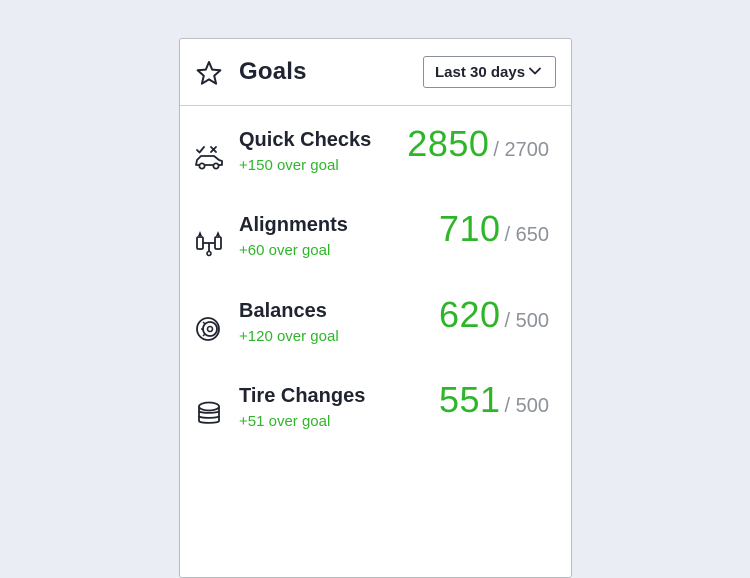 This screenshot has height=578, width=750. What do you see at coordinates (285, 250) in the screenshot?
I see `goal-delta: +60 over goal` at bounding box center [285, 250].